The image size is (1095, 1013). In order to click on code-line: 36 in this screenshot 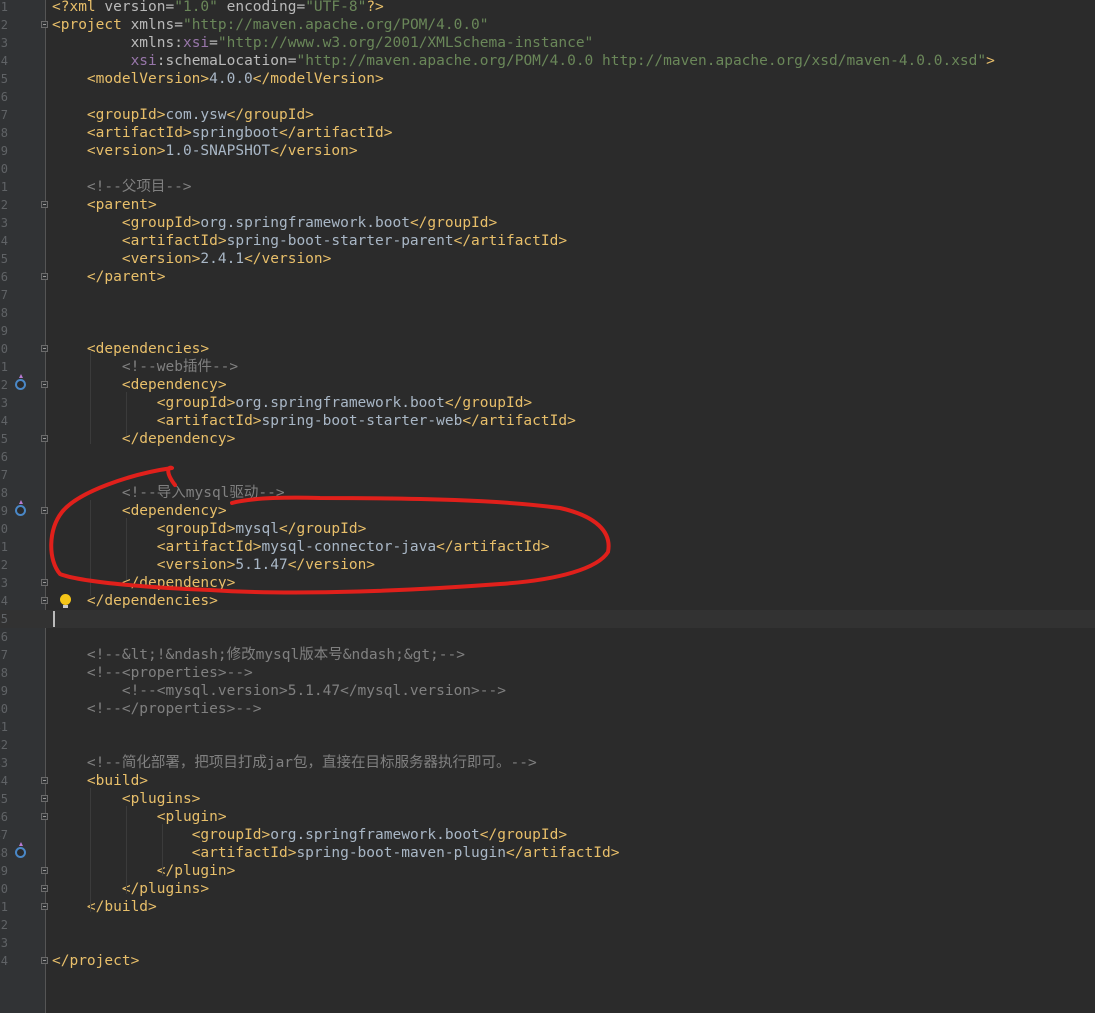, I will do `click(547, 637)`.